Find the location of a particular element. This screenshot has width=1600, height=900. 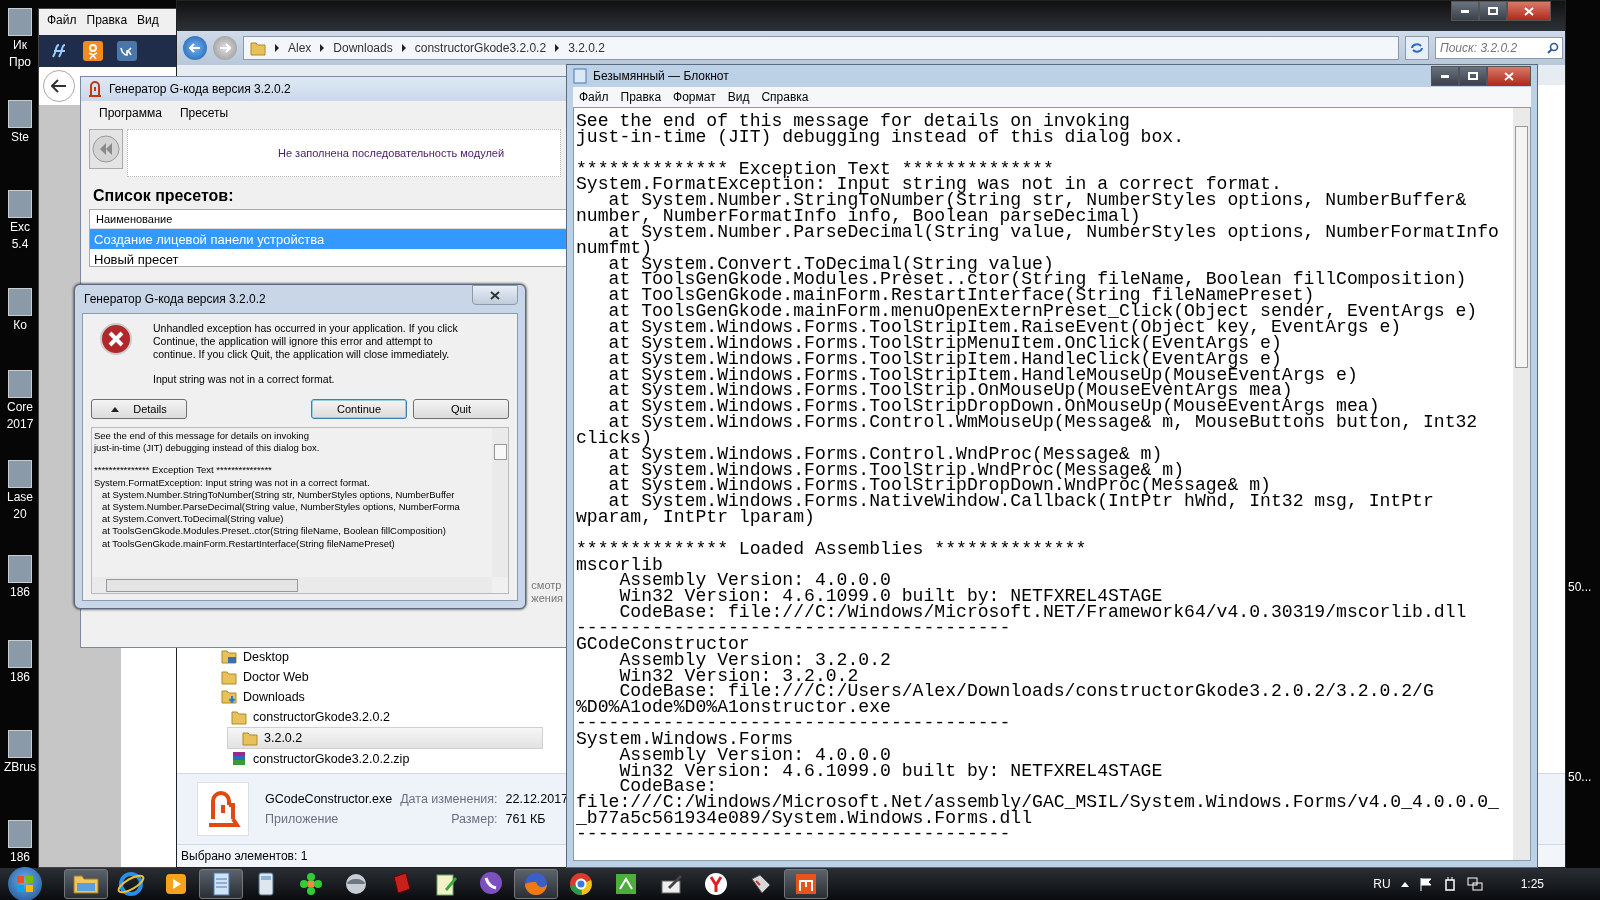

text-line: CodeBase: file:///C:/Windows/Microsoft.NET/Framework64/v4.0.30319/mscorlib.dll is located at coordinates (1043, 613).